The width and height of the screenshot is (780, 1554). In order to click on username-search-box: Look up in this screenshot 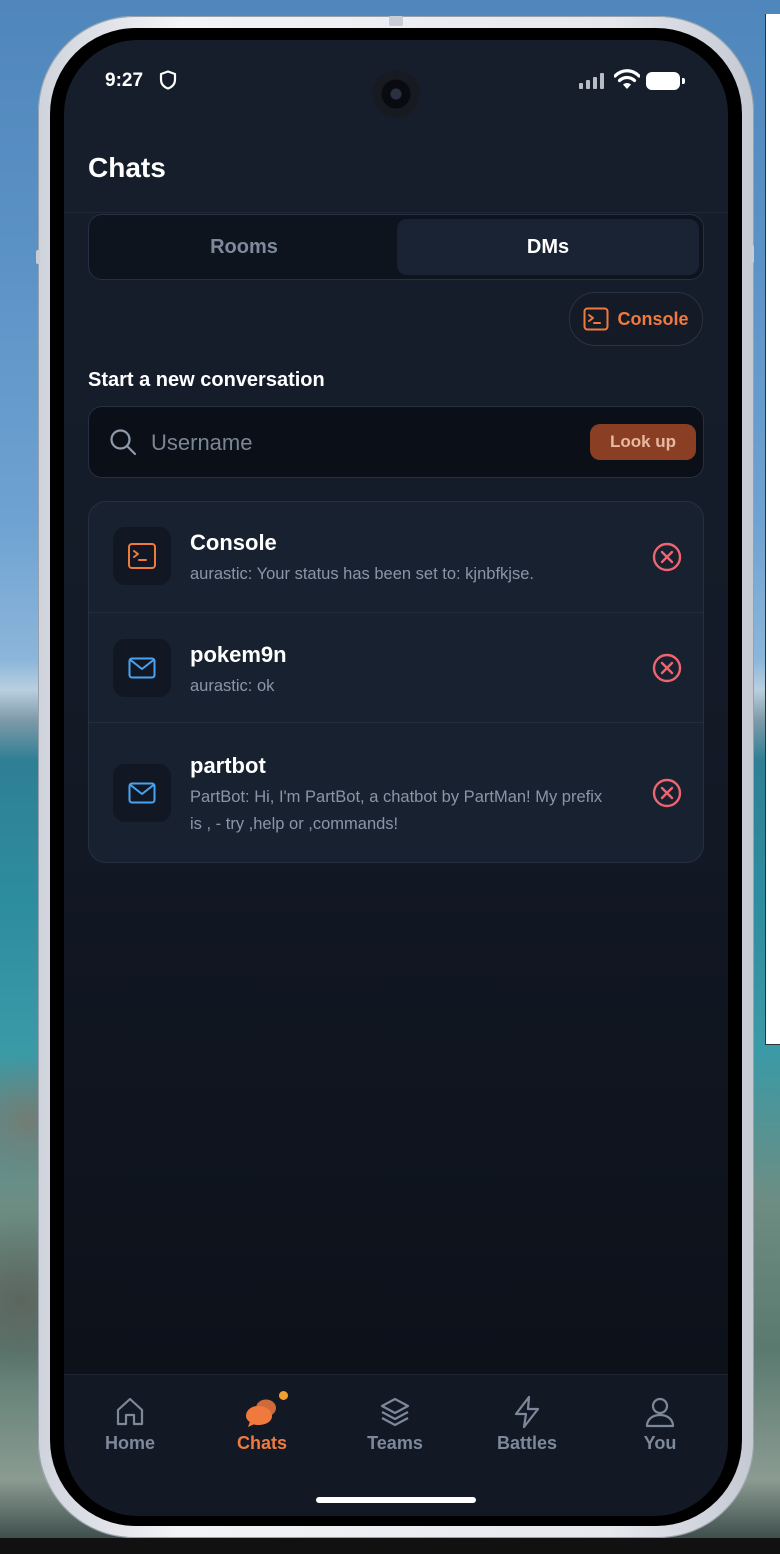, I will do `click(396, 442)`.